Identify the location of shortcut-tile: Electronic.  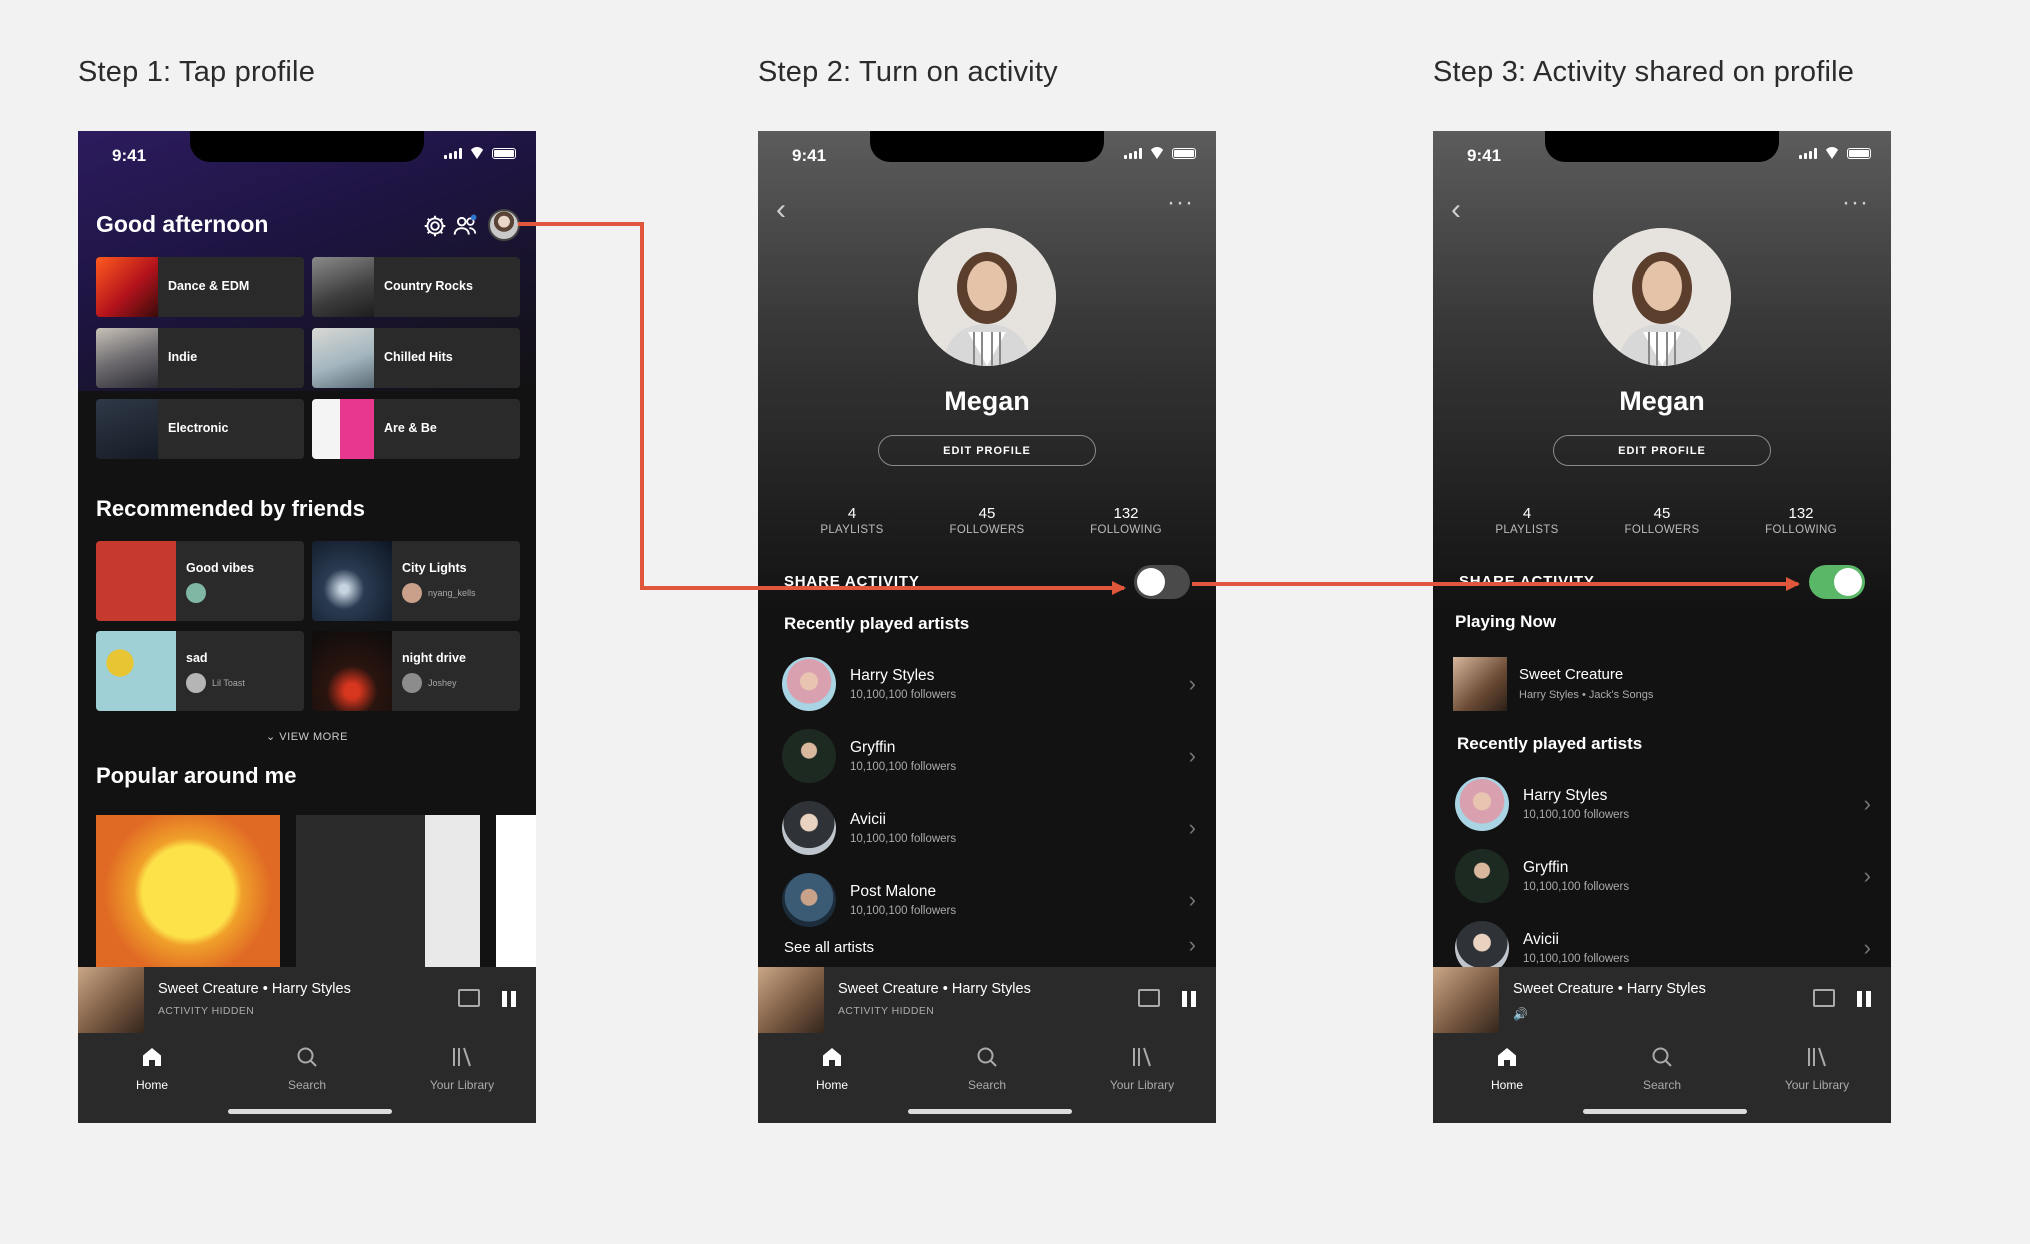
(200, 429).